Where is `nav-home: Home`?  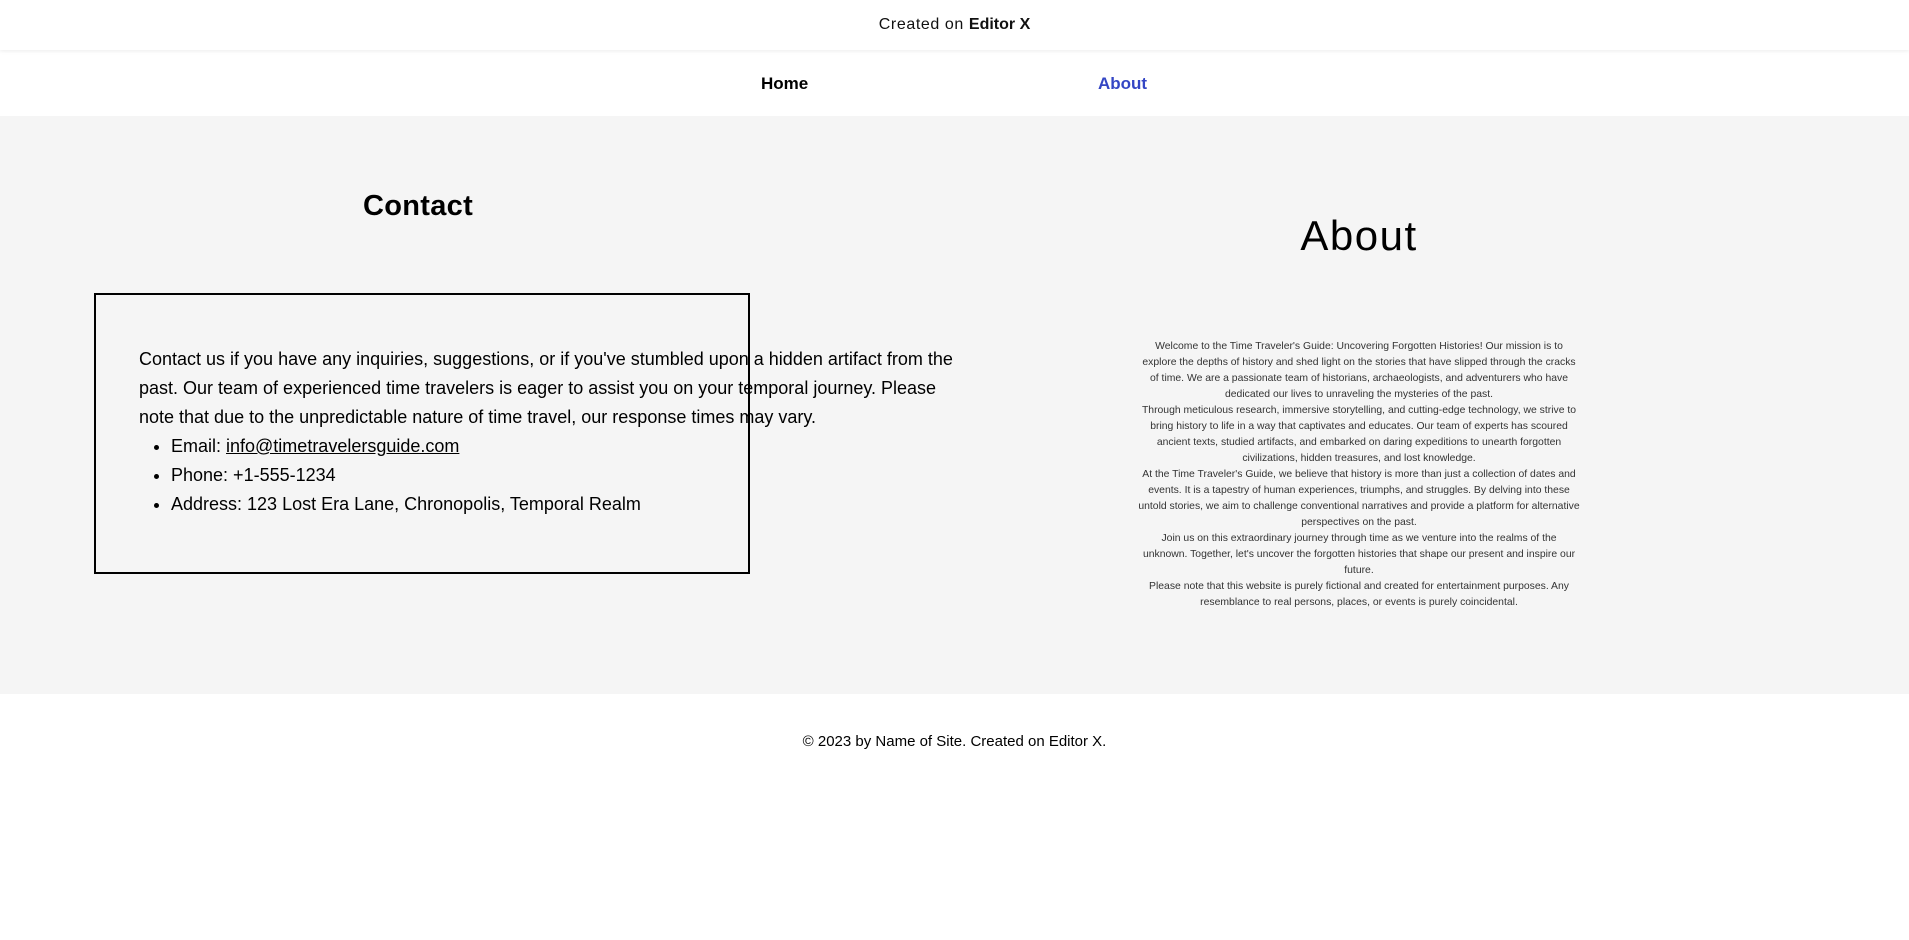
nav-home: Home is located at coordinates (784, 84).